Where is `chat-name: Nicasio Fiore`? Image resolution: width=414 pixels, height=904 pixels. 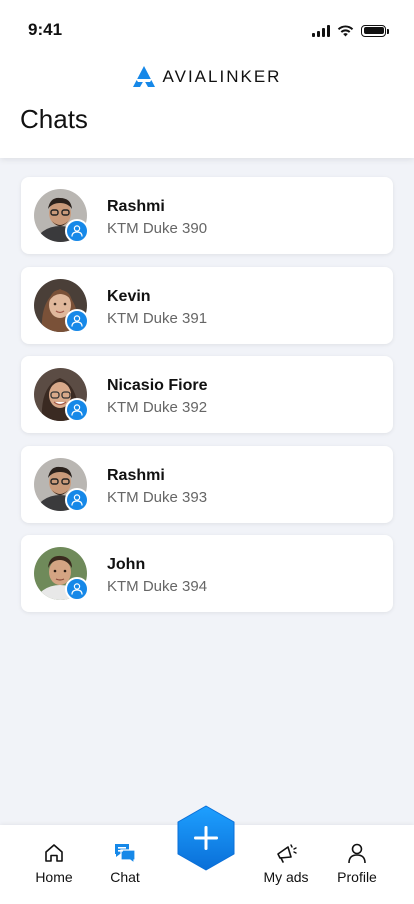
chat-name: Nicasio Fiore is located at coordinates (157, 385).